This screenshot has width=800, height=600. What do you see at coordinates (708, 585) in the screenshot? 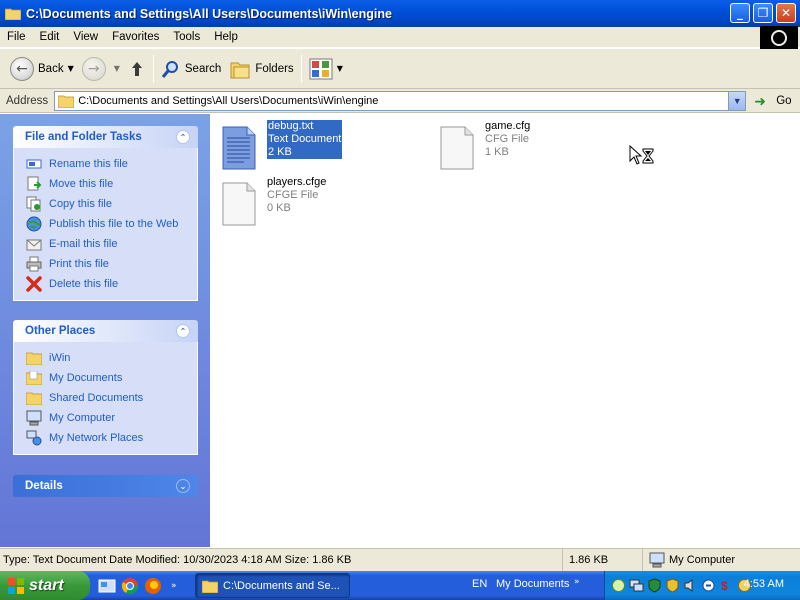
I see `tray-settings-icon` at bounding box center [708, 585].